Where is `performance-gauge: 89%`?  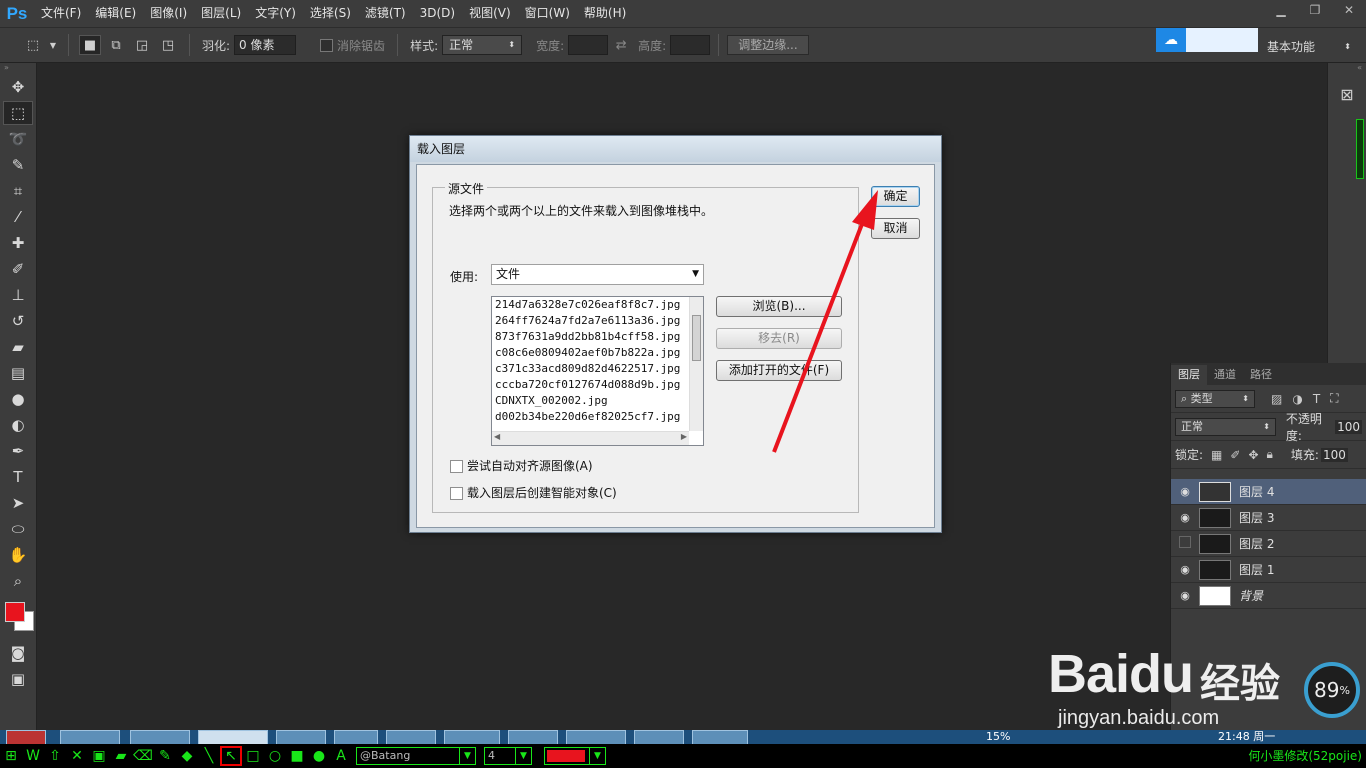
performance-gauge: 89% is located at coordinates (1332, 690).